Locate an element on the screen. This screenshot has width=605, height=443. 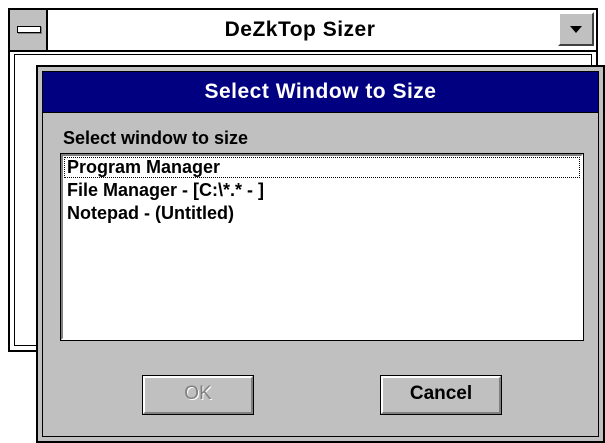
select-window-label: Select window to size is located at coordinates (156, 138).